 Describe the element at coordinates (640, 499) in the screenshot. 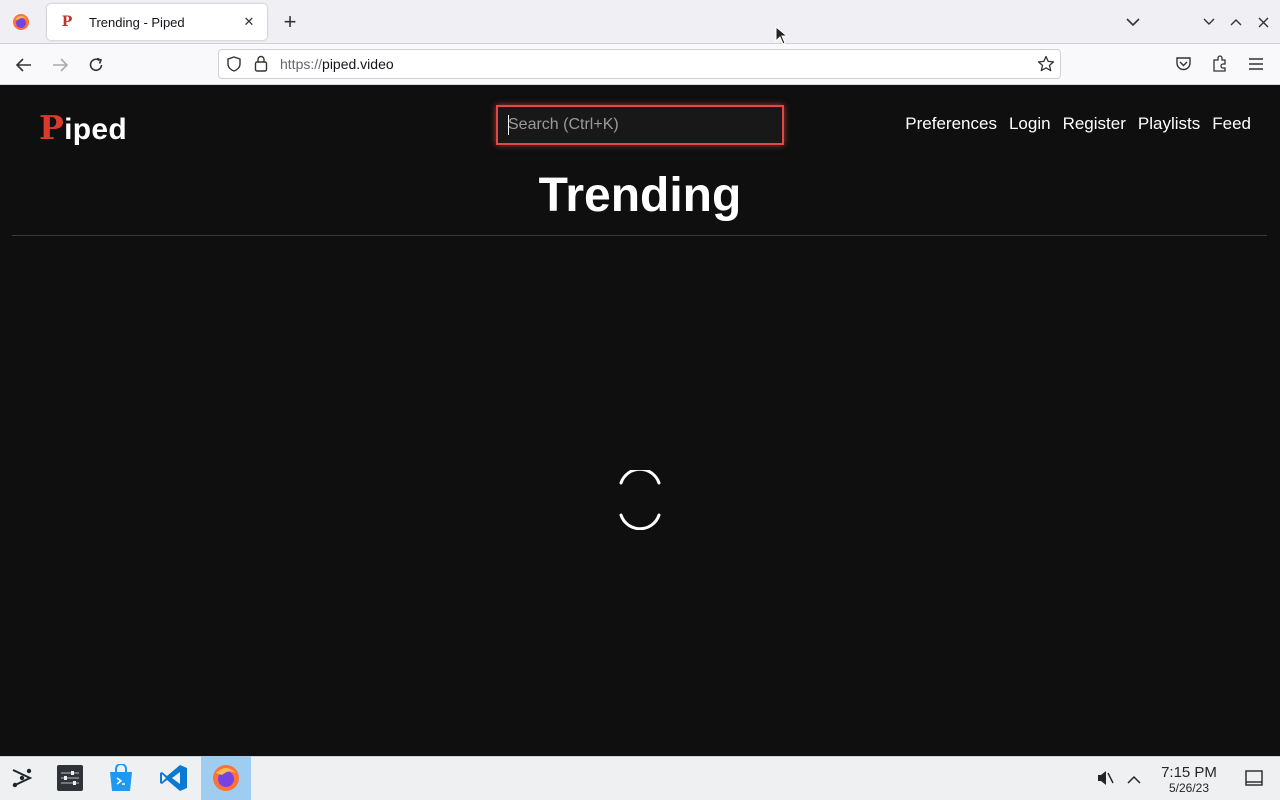

I see `loading-spinner-icon` at that location.